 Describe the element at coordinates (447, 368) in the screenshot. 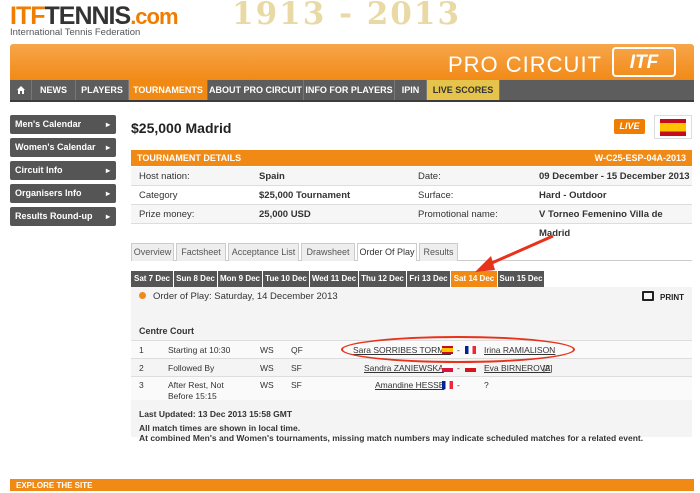

I see `poland-flag-icon` at that location.